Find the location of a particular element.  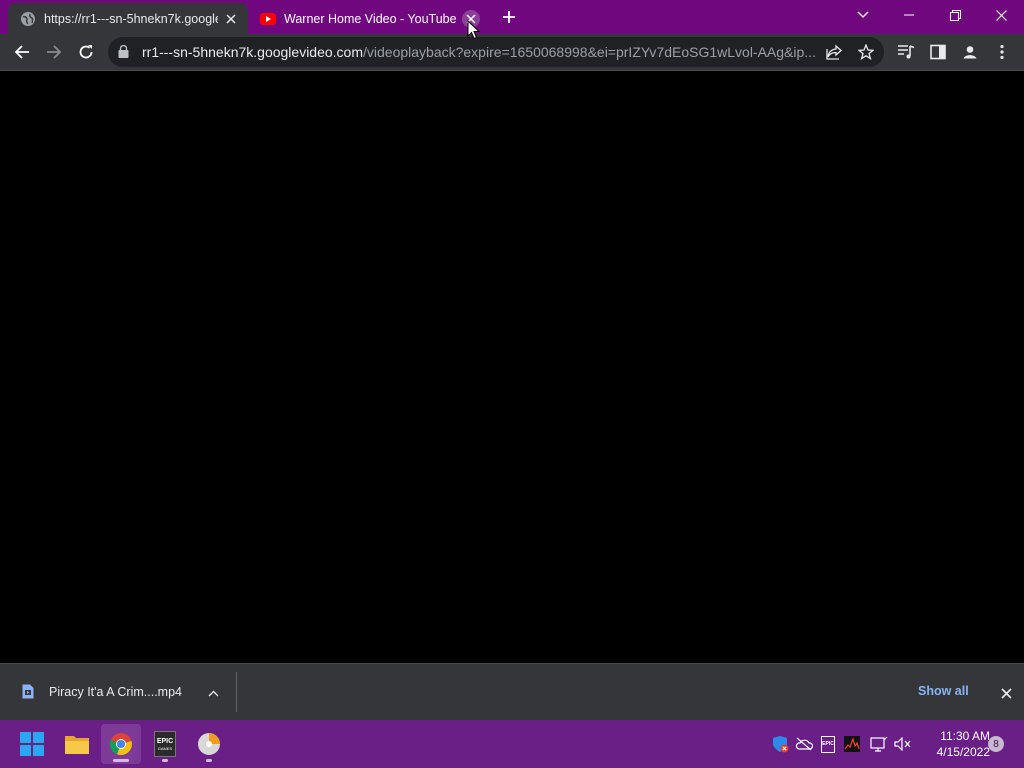

download-filename: Piracy It'a A Crim....mp4 is located at coordinates (115, 692).